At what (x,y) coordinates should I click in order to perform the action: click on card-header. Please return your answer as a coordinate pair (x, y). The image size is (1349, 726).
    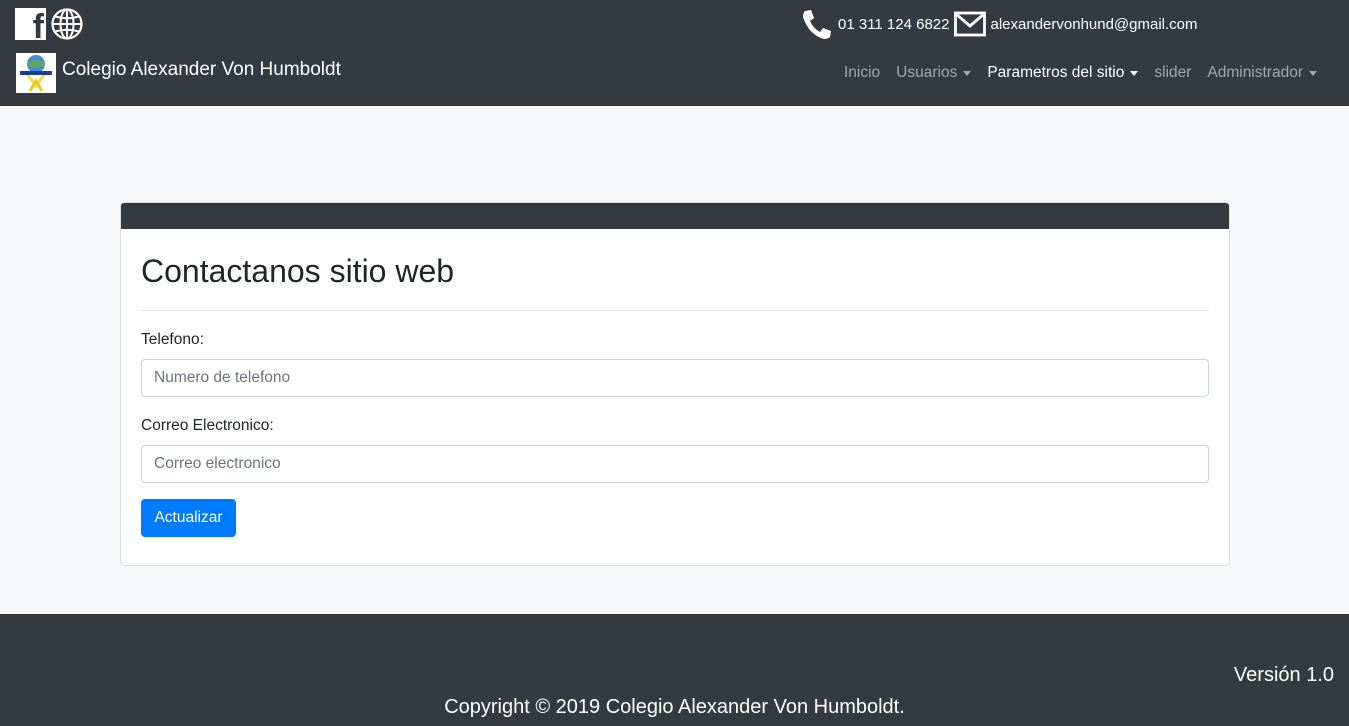
    Looking at the image, I should click on (675, 216).